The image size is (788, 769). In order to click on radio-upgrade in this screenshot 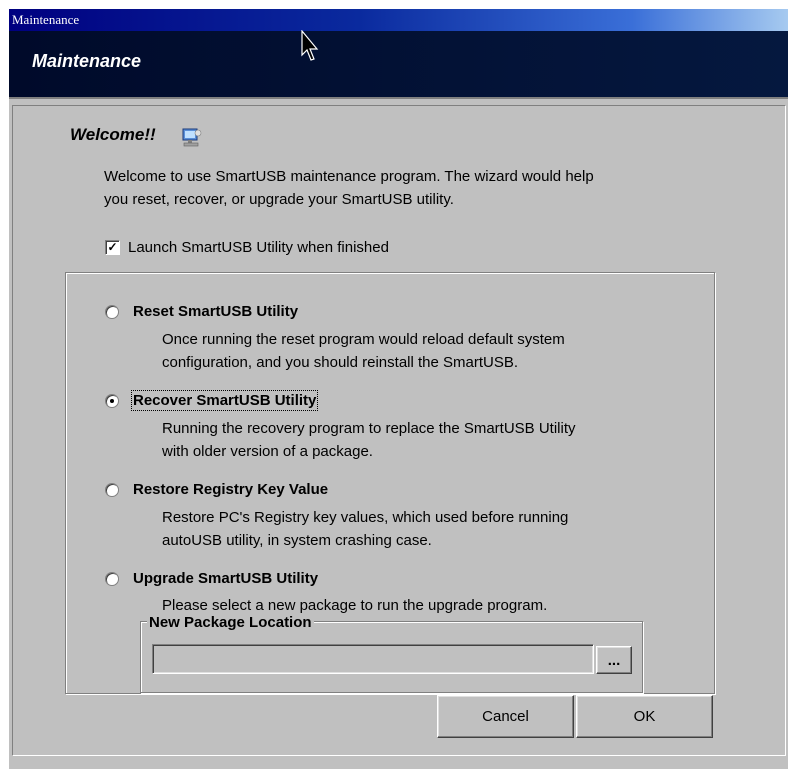, I will do `click(112, 579)`.